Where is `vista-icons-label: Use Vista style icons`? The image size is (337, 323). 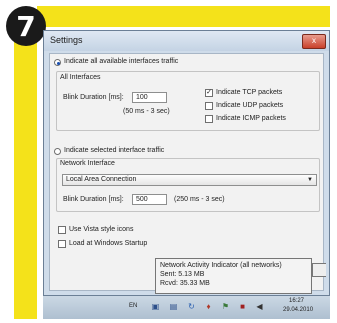
vista-icons-label: Use Vista style icons is located at coordinates (101, 229).